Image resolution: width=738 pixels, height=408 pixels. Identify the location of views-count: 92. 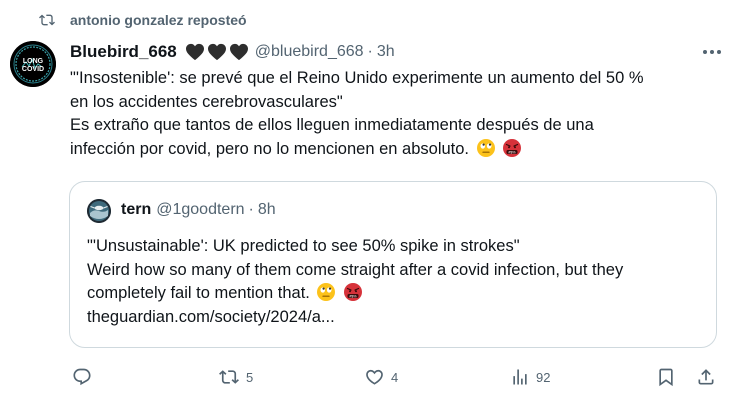
(543, 377).